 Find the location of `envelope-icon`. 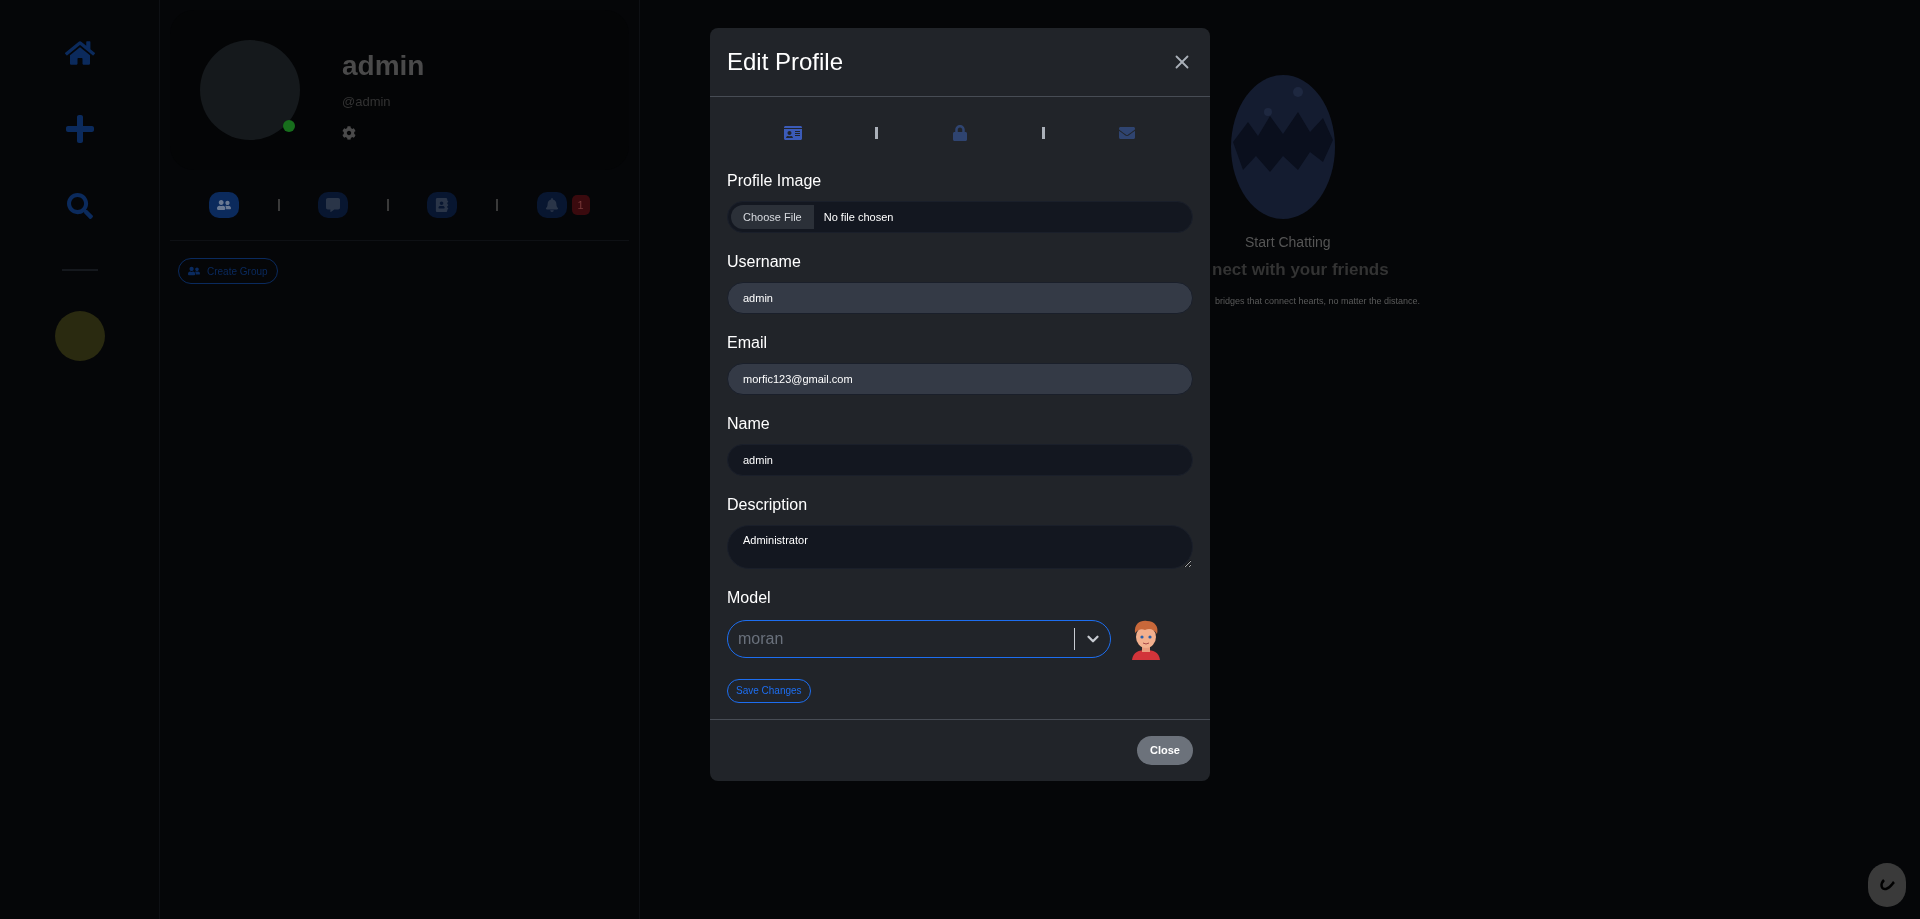

envelope-icon is located at coordinates (1126, 133).